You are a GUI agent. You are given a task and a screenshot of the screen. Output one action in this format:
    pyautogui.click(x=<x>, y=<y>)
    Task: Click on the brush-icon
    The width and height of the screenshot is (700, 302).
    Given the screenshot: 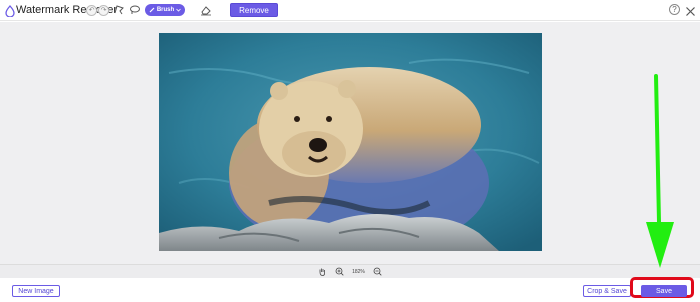 What is the action you would take?
    pyautogui.click(x=152, y=10)
    